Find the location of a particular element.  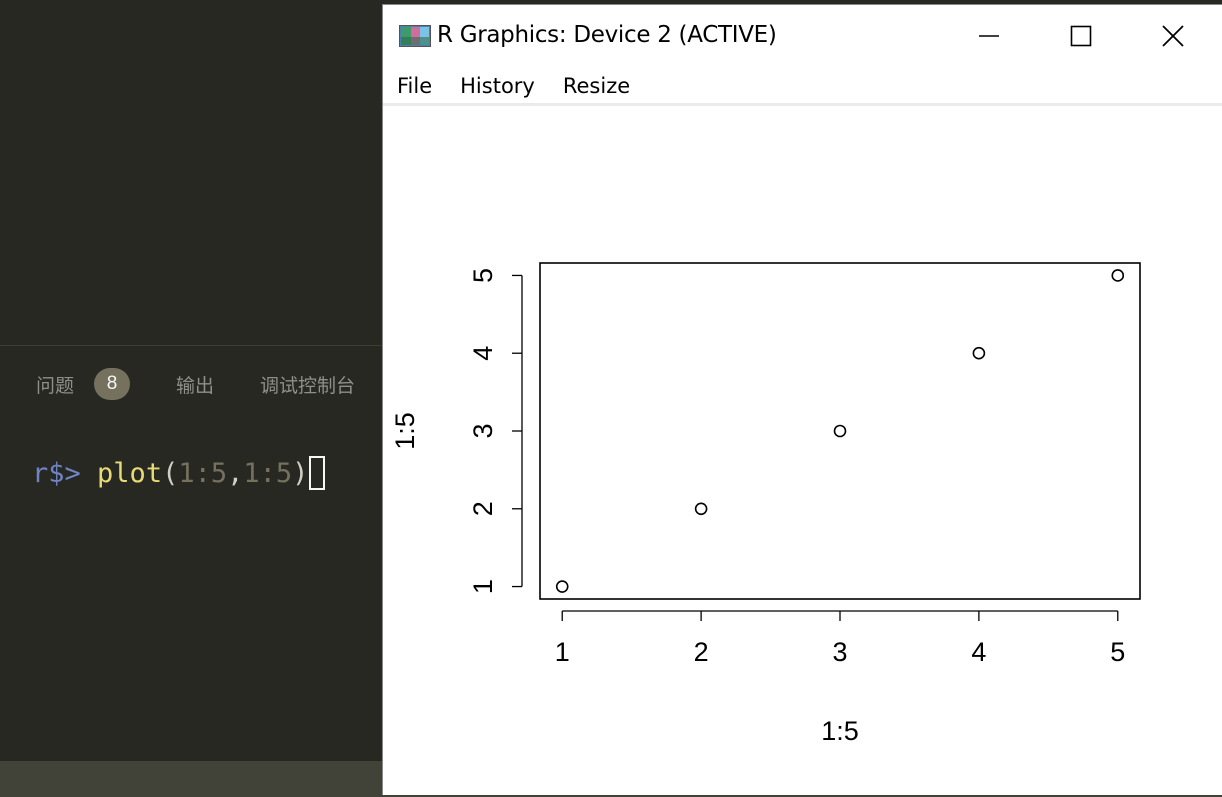

maximize-icon is located at coordinates (1081, 36).